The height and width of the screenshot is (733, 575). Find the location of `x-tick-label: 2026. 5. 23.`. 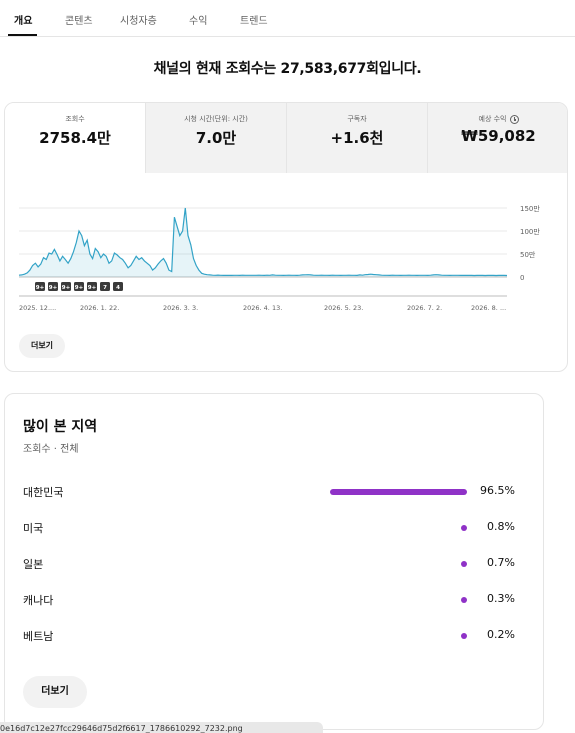

x-tick-label: 2026. 5. 23. is located at coordinates (343, 308).